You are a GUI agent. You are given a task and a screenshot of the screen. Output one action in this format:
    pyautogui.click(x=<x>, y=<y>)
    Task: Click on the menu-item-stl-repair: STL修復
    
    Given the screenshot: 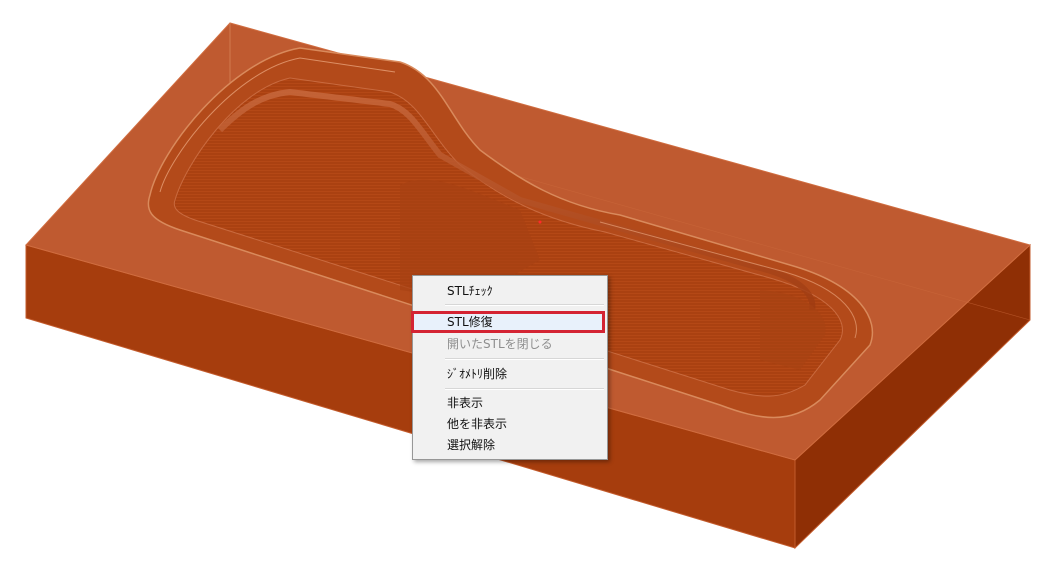 What is the action you would take?
    pyautogui.click(x=508, y=322)
    